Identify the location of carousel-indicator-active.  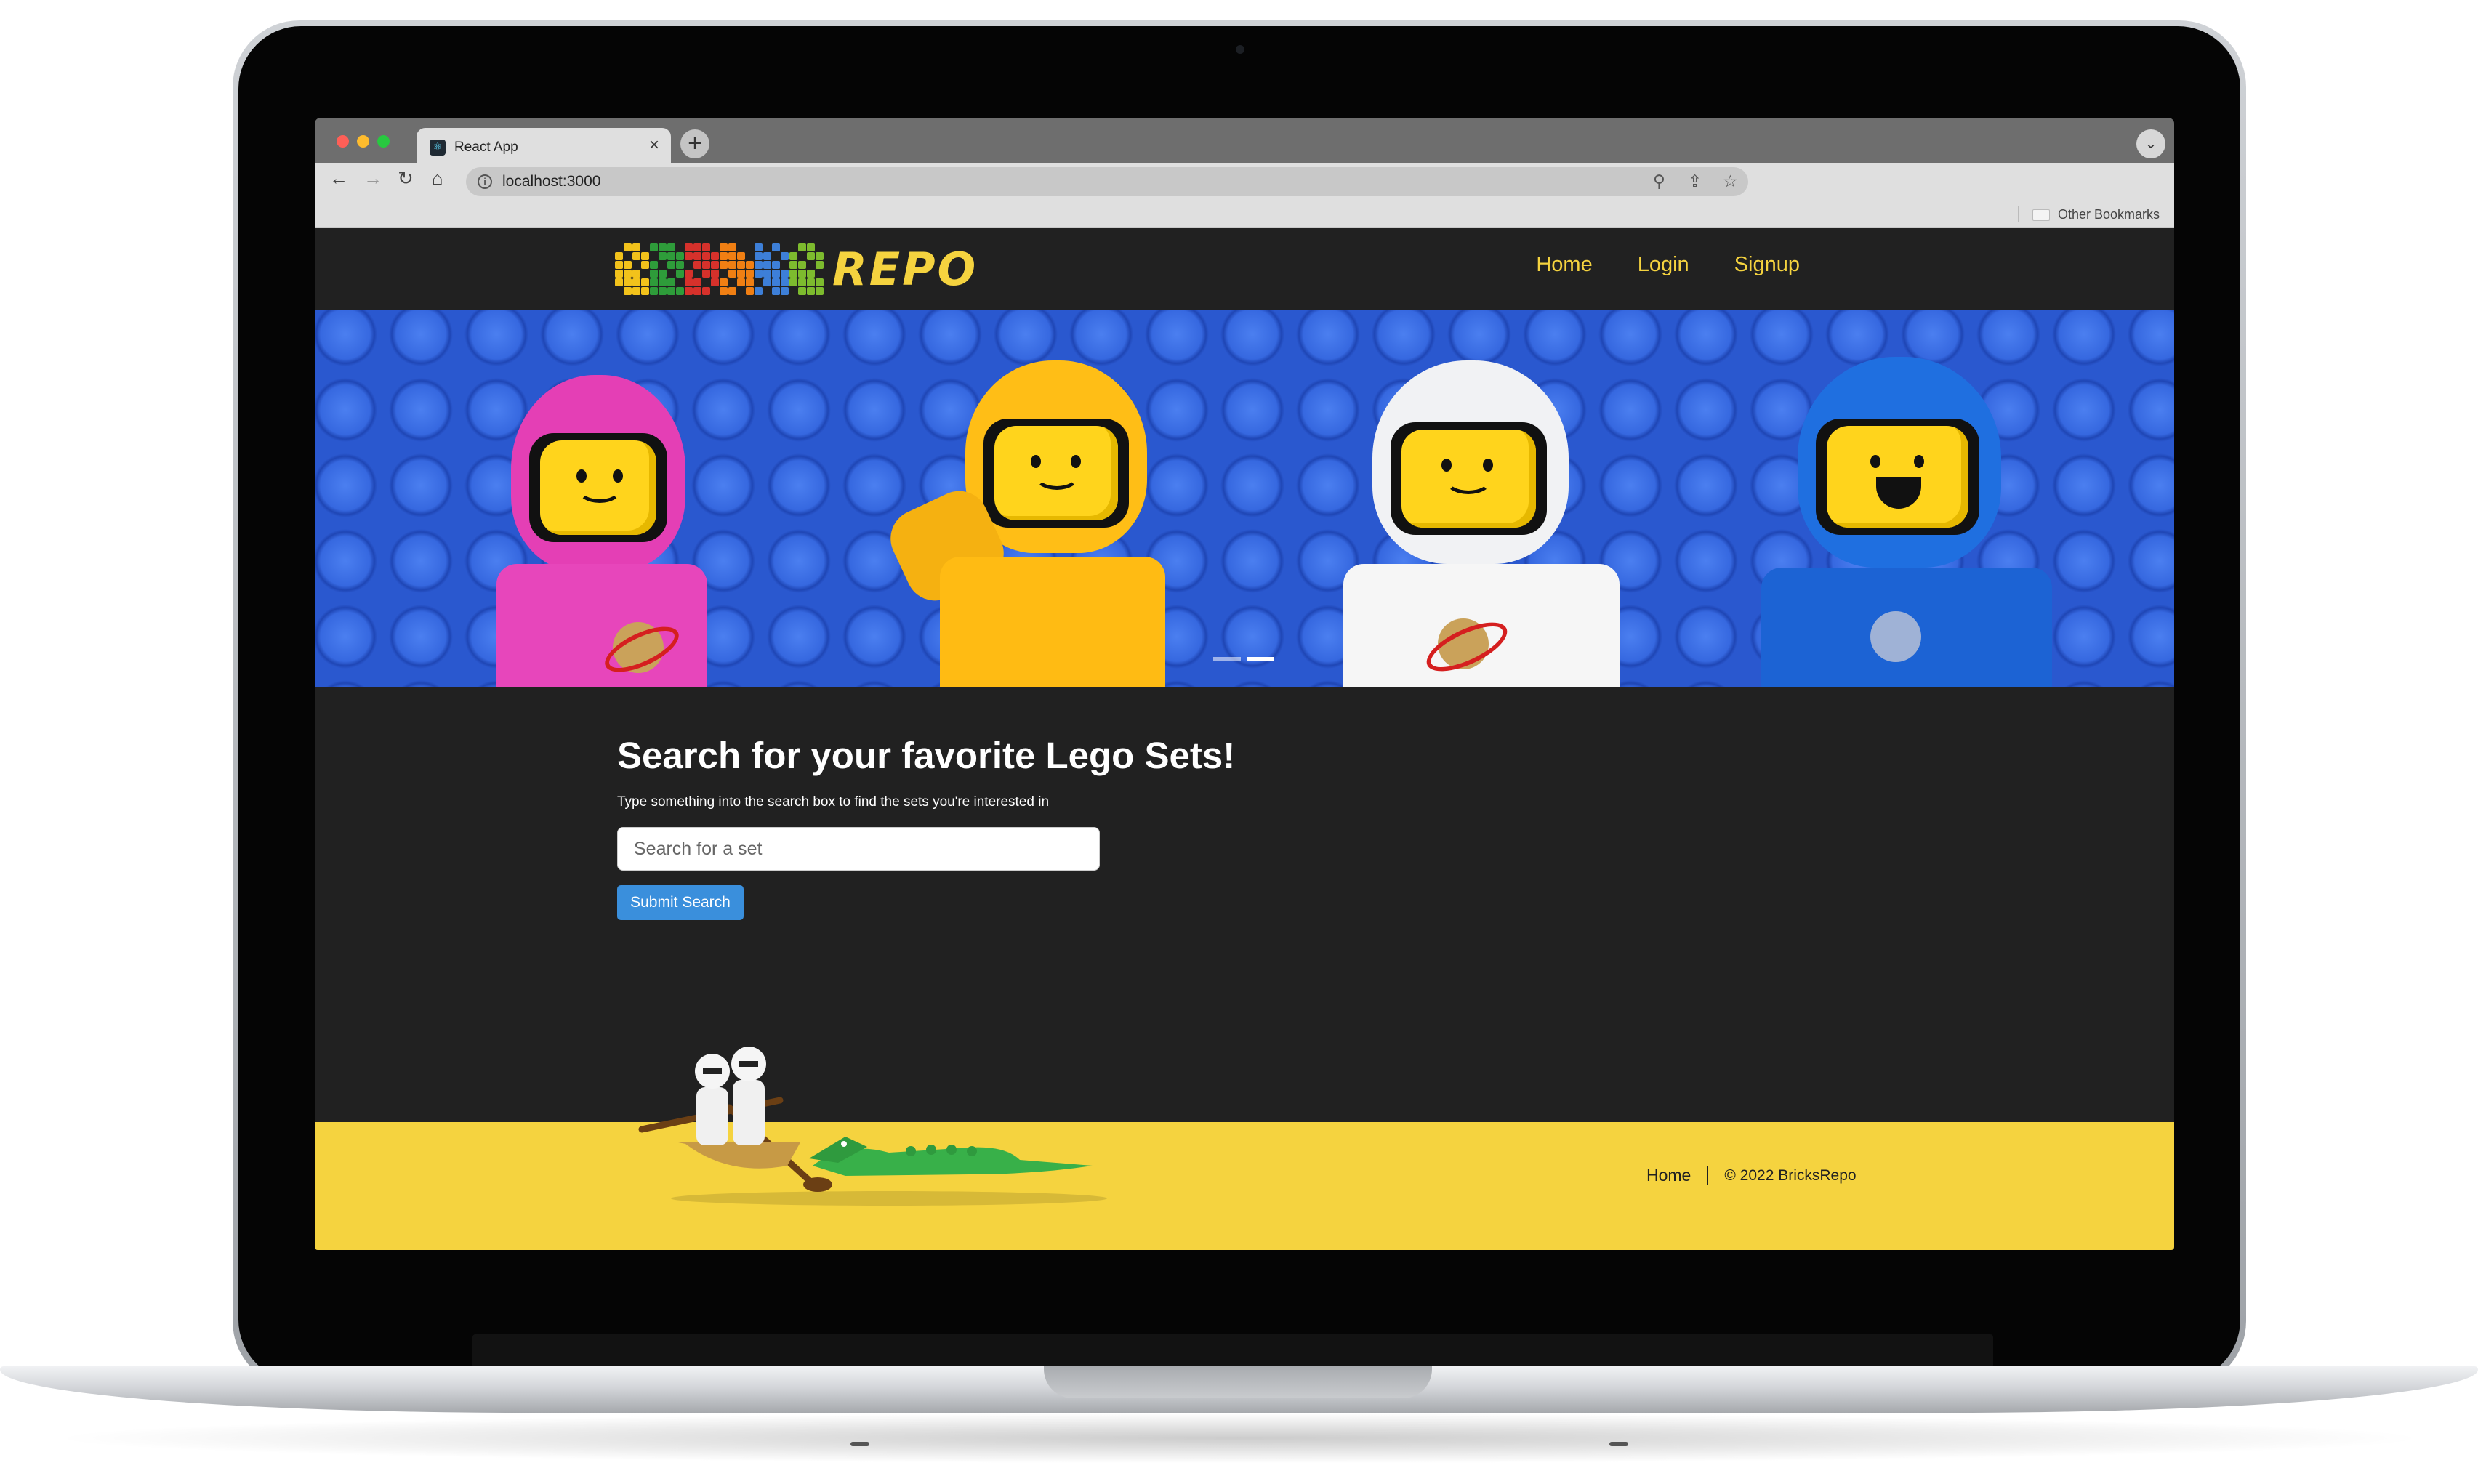
(1260, 659).